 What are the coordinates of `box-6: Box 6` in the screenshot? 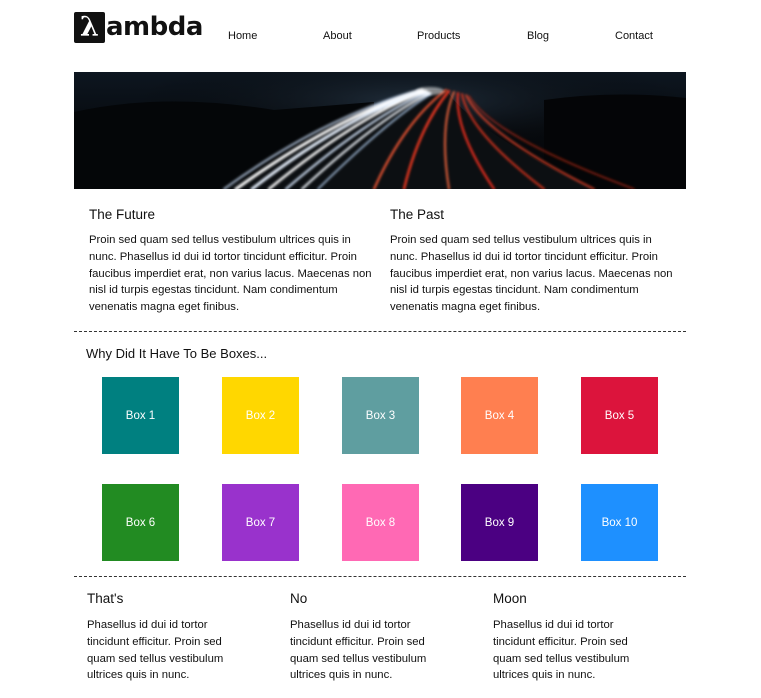 It's located at (140, 522).